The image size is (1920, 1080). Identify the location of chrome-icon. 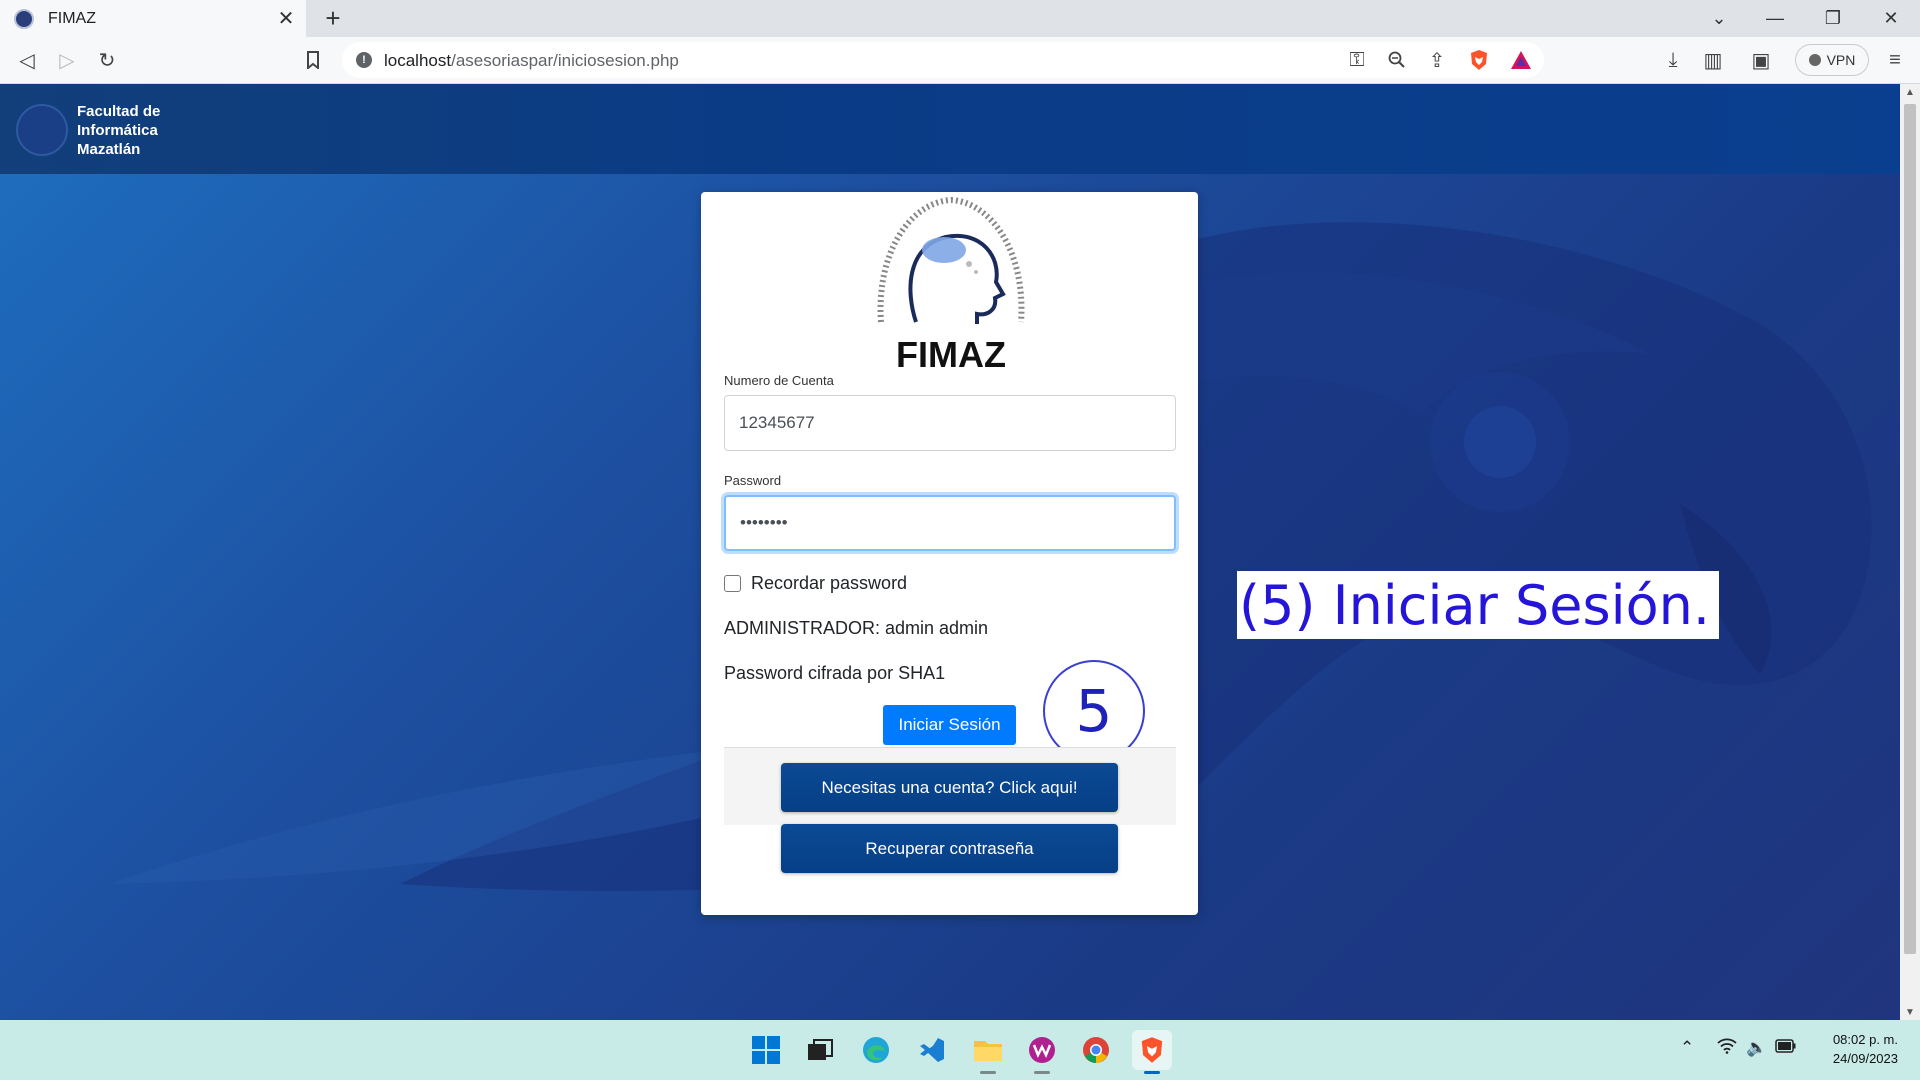
(1096, 1050).